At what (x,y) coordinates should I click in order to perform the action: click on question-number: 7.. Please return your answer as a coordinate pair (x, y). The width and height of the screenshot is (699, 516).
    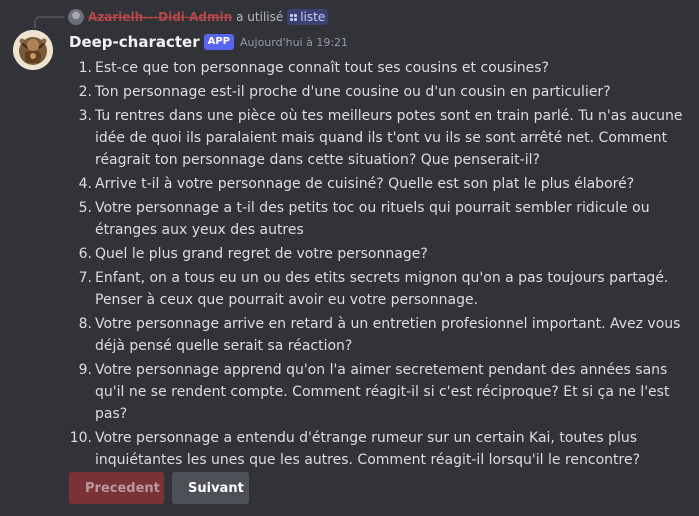
    Looking at the image, I should click on (85, 278).